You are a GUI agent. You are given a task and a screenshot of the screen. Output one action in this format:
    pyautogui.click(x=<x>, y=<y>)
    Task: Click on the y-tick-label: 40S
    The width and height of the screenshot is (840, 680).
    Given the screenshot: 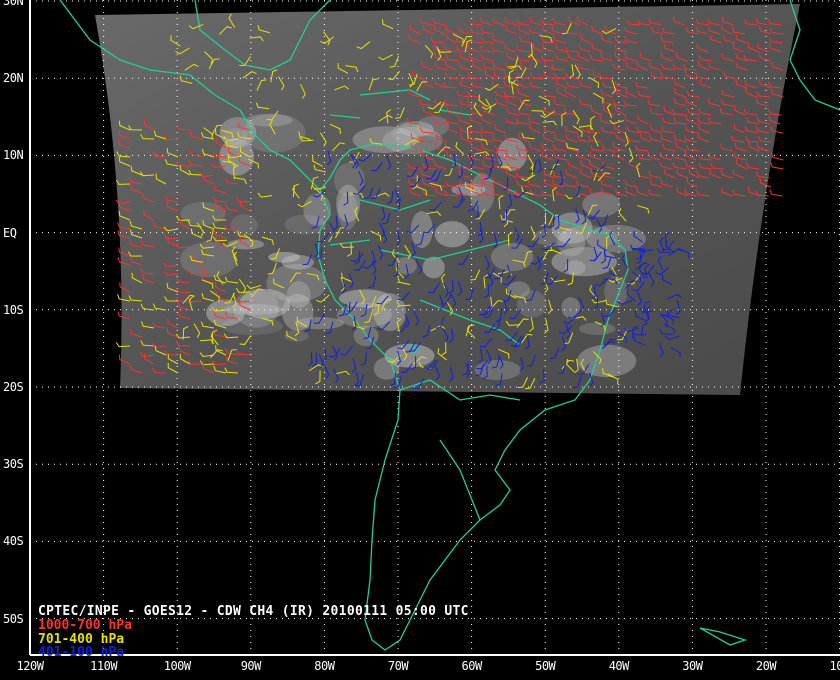 What is the action you would take?
    pyautogui.click(x=13, y=541)
    